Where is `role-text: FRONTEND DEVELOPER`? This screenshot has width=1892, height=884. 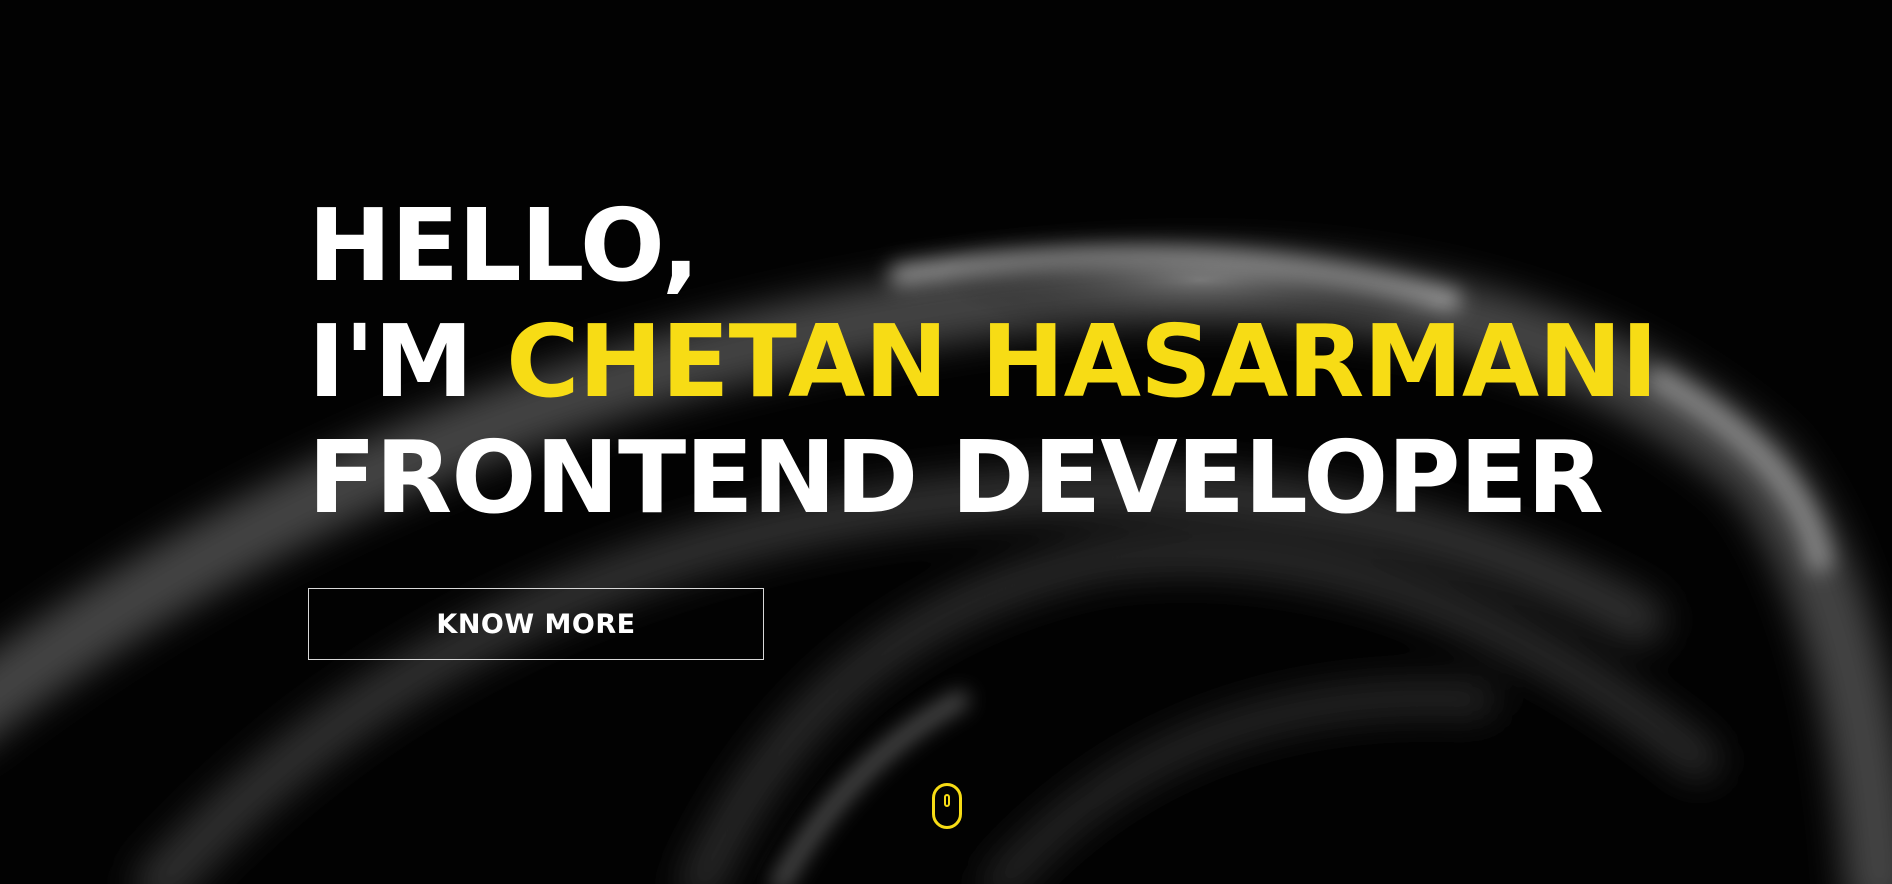
role-text: FRONTEND DEVELOPER is located at coordinates (956, 477).